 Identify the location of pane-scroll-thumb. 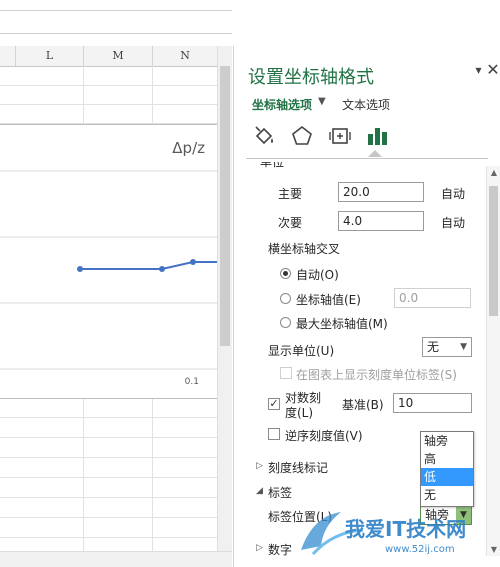
(493, 251).